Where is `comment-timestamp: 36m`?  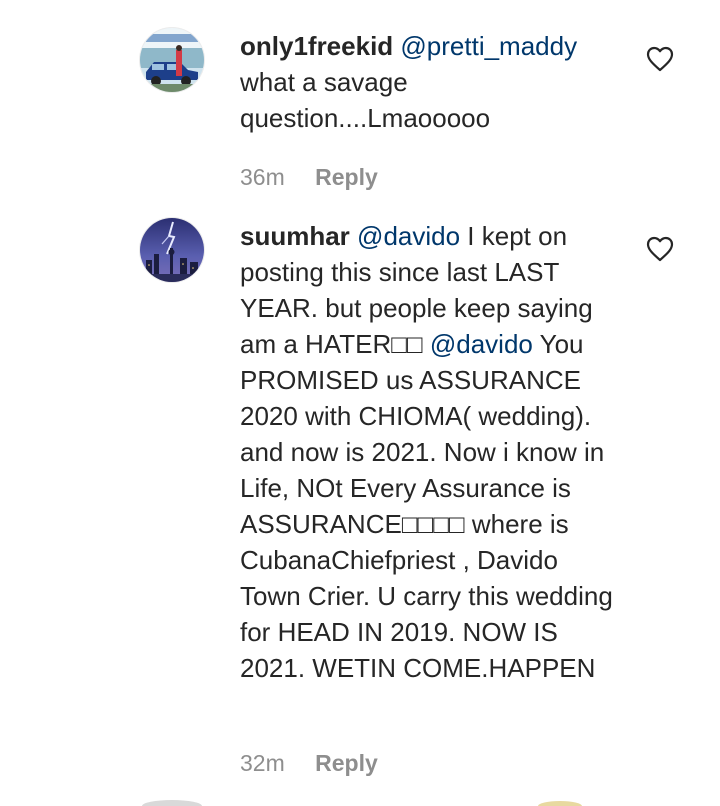
comment-timestamp: 36m is located at coordinates (262, 177).